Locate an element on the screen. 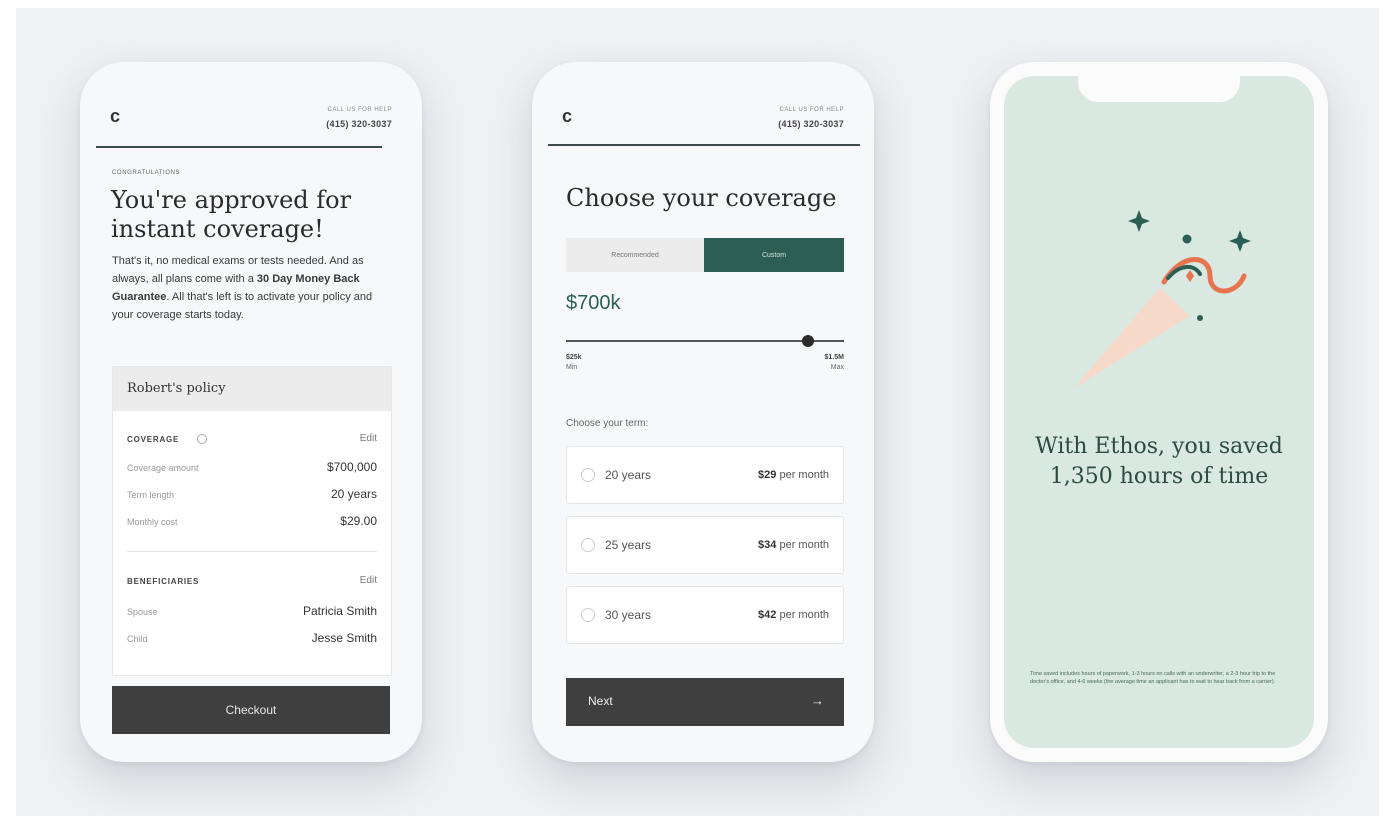  term-years: 20 years is located at coordinates (628, 475).